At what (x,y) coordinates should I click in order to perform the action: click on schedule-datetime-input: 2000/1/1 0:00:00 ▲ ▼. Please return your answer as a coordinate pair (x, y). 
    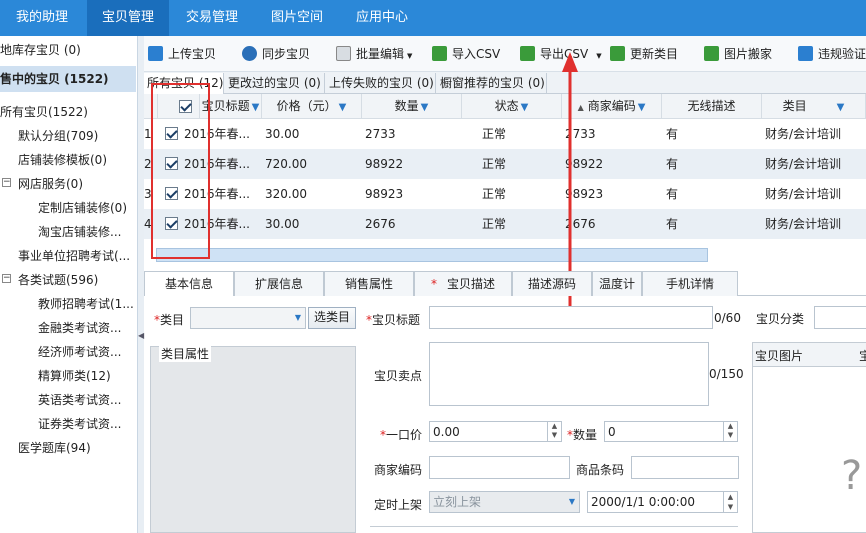
    Looking at the image, I should click on (662, 502).